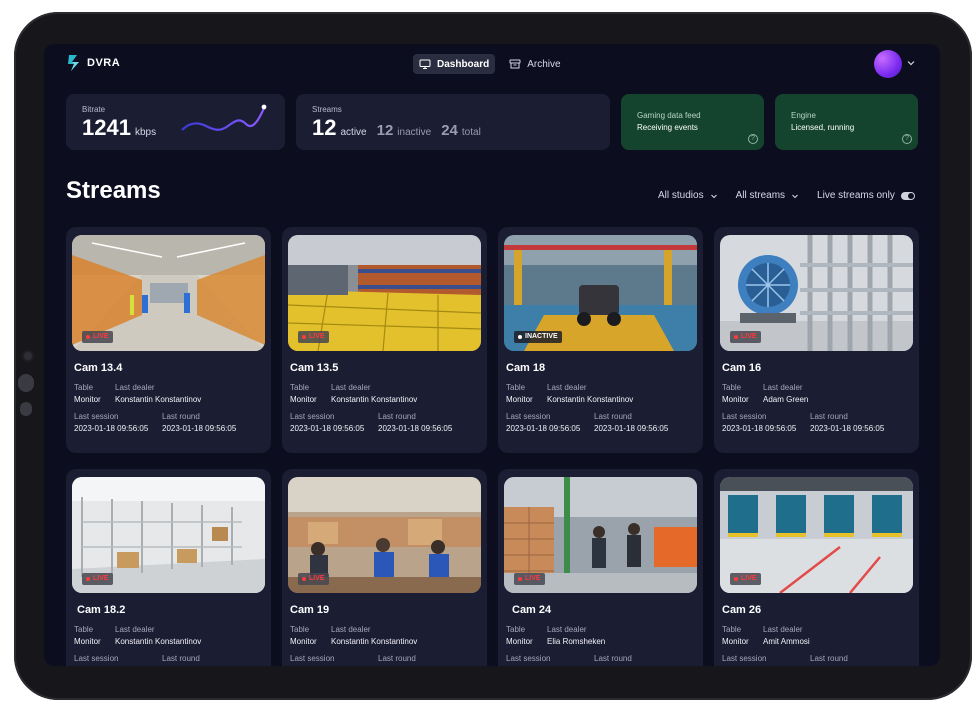 The height and width of the screenshot is (707, 980). What do you see at coordinates (98, 368) in the screenshot?
I see `camera-name: Cam 13.4` at bounding box center [98, 368].